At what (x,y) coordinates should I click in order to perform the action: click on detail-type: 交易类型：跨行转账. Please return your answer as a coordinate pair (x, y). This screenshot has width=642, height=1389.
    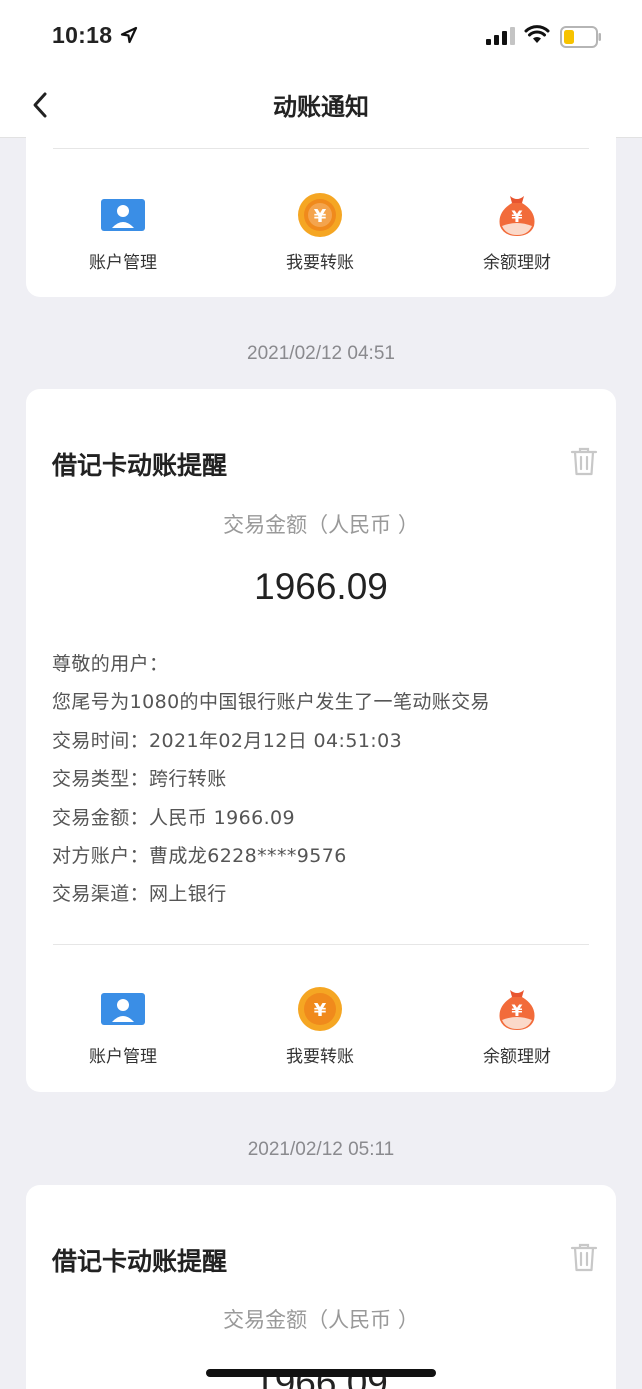
    Looking at the image, I should click on (139, 779).